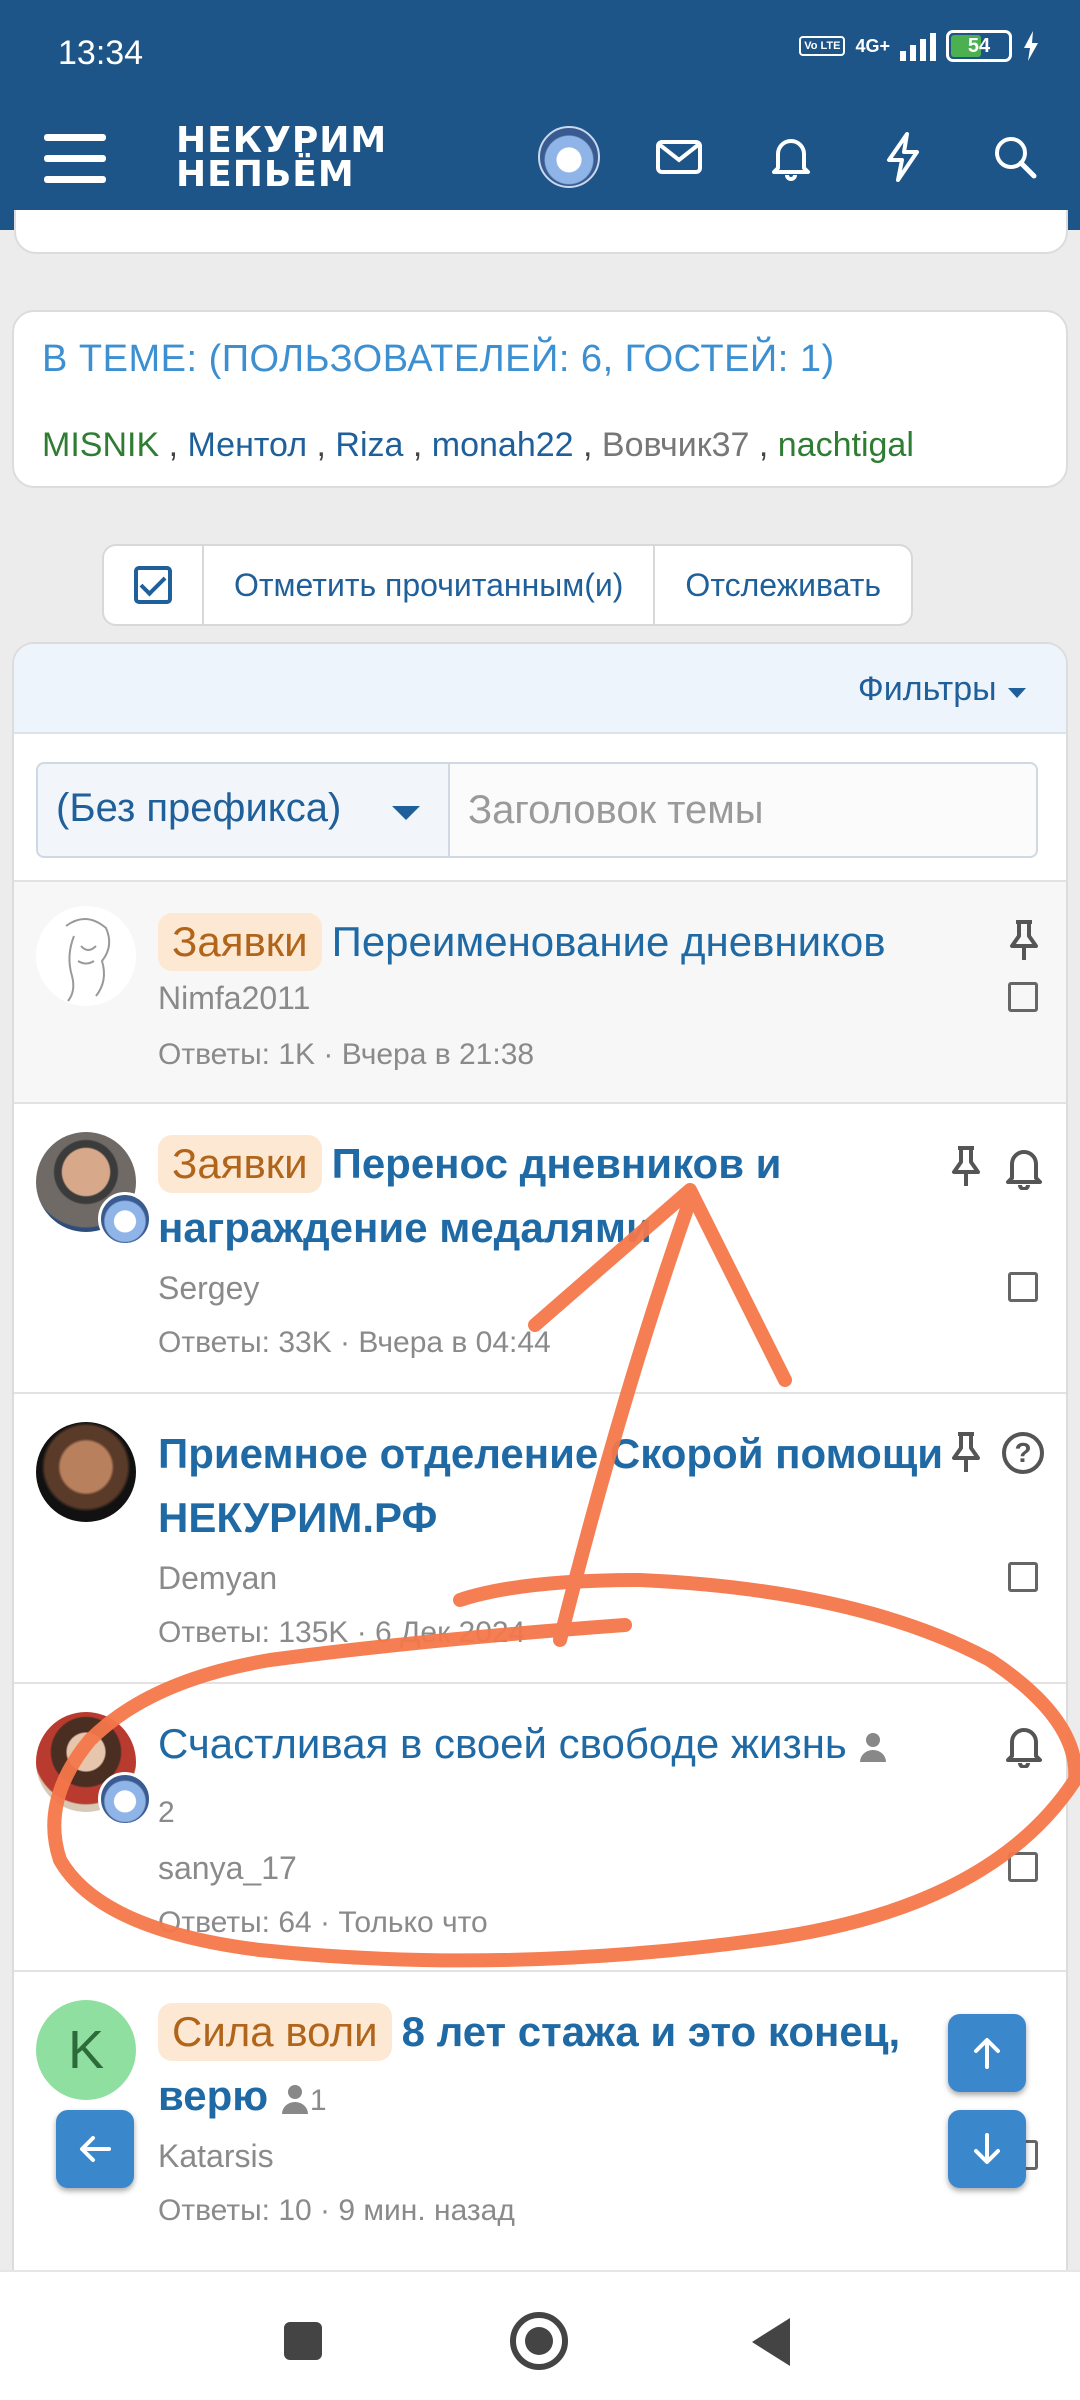 The image size is (1080, 2400). Describe the element at coordinates (539, 2341) in the screenshot. I see `home-button` at that location.